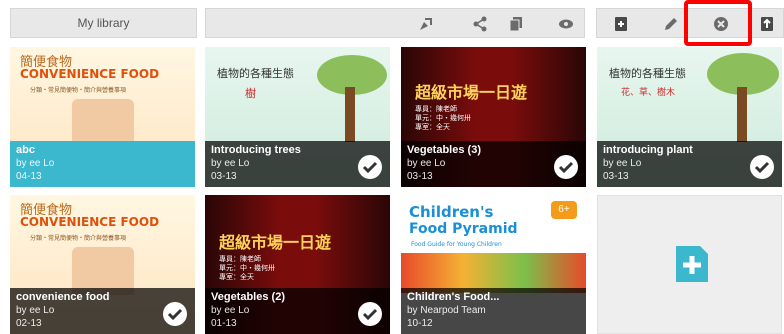 The height and width of the screenshot is (334, 784). Describe the element at coordinates (621, 24) in the screenshot. I see `new-icon` at that location.